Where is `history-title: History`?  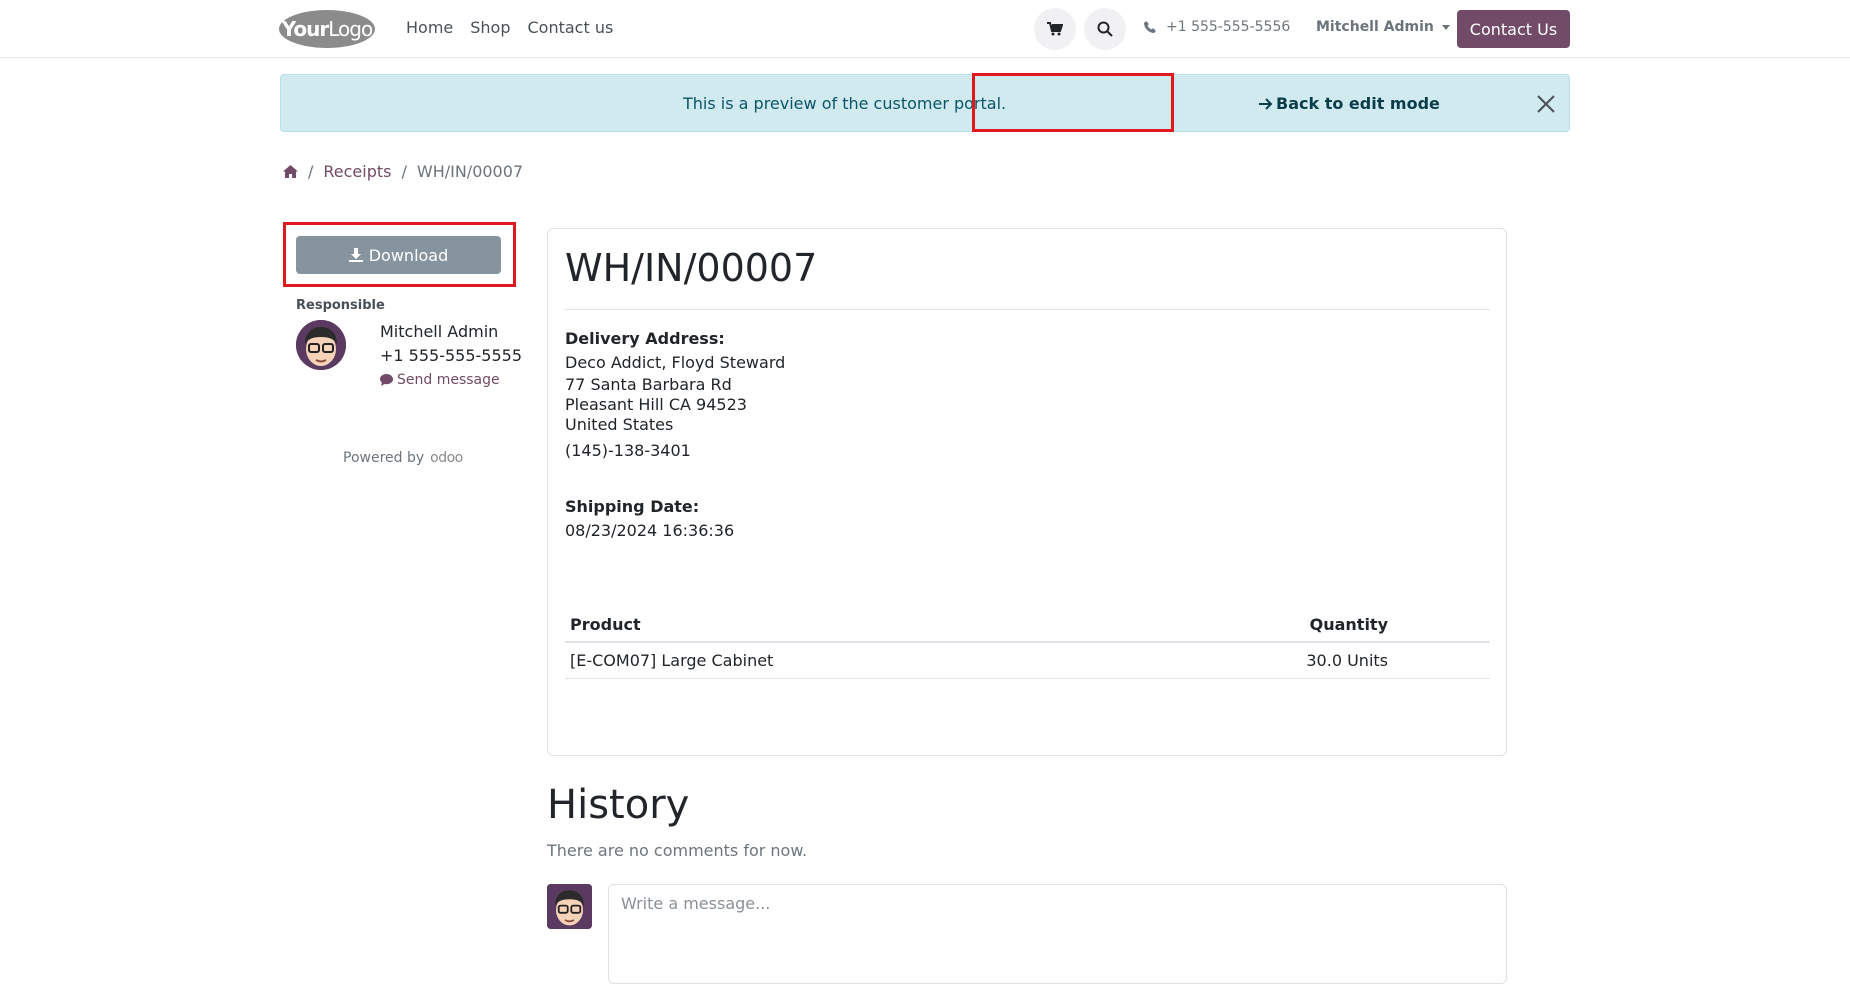
history-title: History is located at coordinates (618, 805).